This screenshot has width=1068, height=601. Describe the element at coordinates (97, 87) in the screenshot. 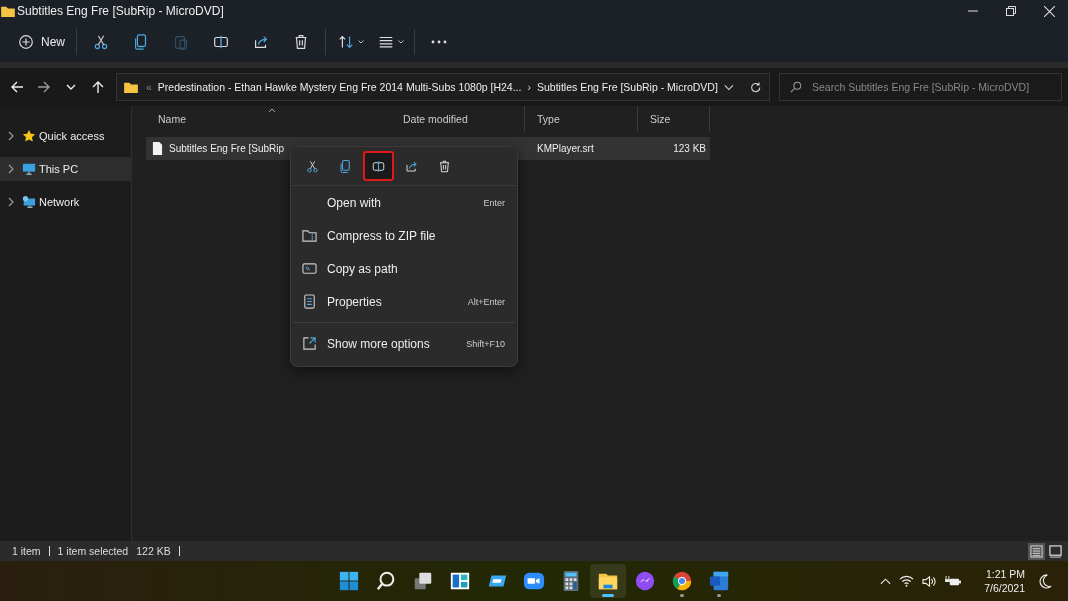

I see `up-arrow-icon` at that location.